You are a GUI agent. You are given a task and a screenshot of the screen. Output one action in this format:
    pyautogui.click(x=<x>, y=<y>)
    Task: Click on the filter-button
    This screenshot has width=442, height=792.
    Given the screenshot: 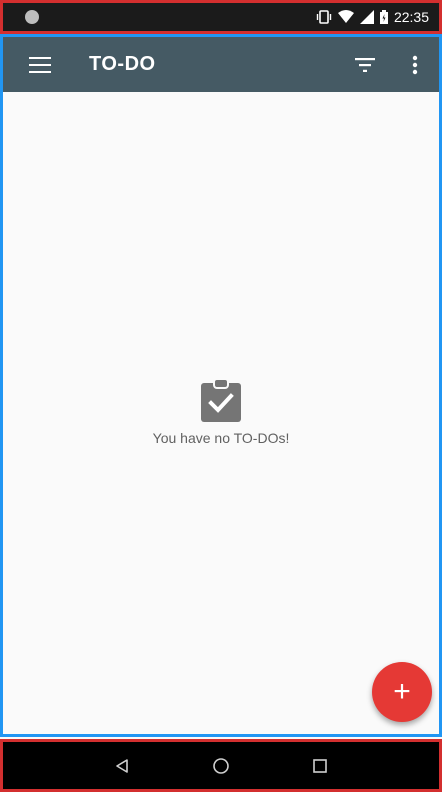 What is the action you would take?
    pyautogui.click(x=365, y=65)
    